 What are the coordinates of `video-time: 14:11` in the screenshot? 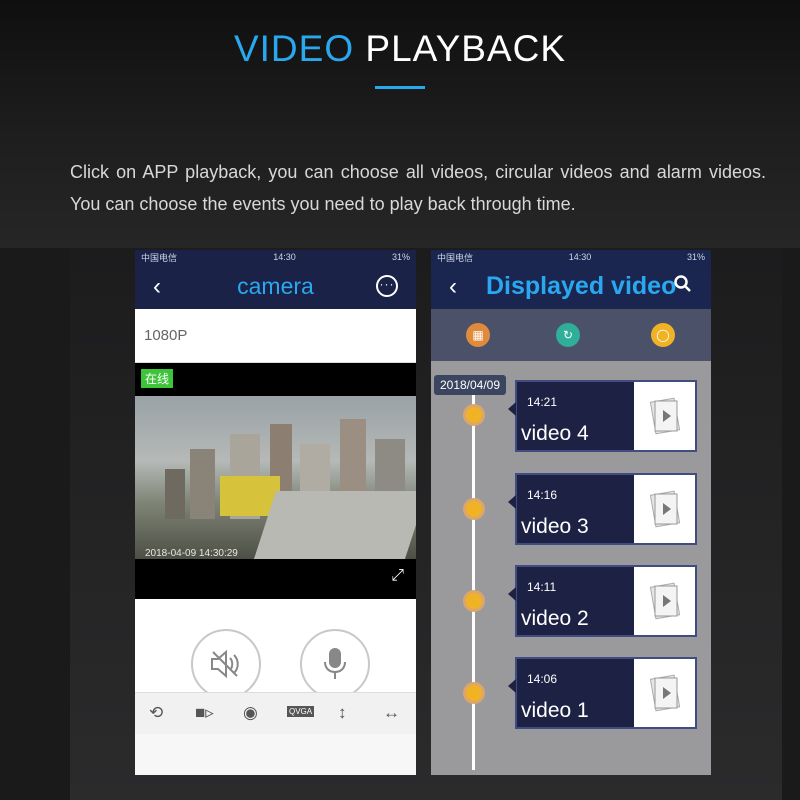 It's located at (542, 587).